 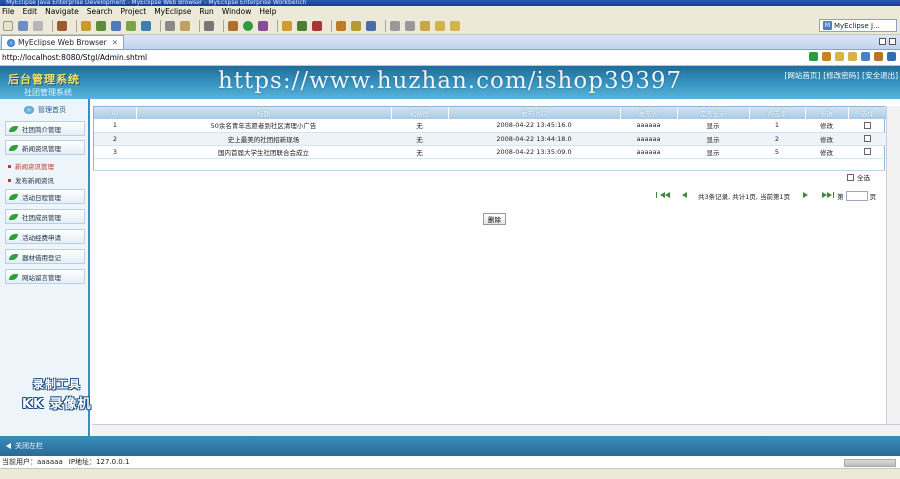 I want to click on last-edit-icon, so click(x=425, y=25).